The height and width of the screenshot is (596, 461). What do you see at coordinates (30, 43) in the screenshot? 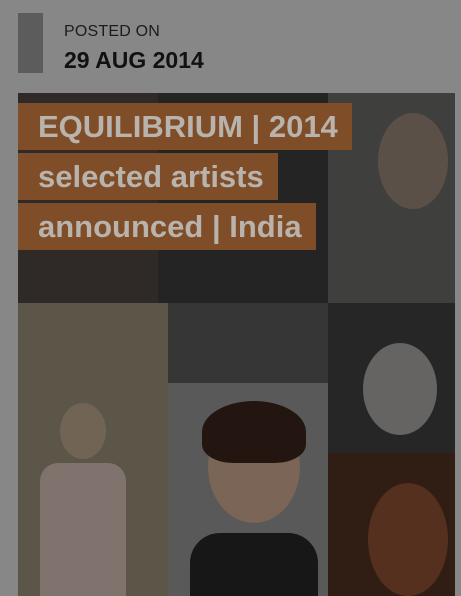
I see `date-accent-bar` at bounding box center [30, 43].